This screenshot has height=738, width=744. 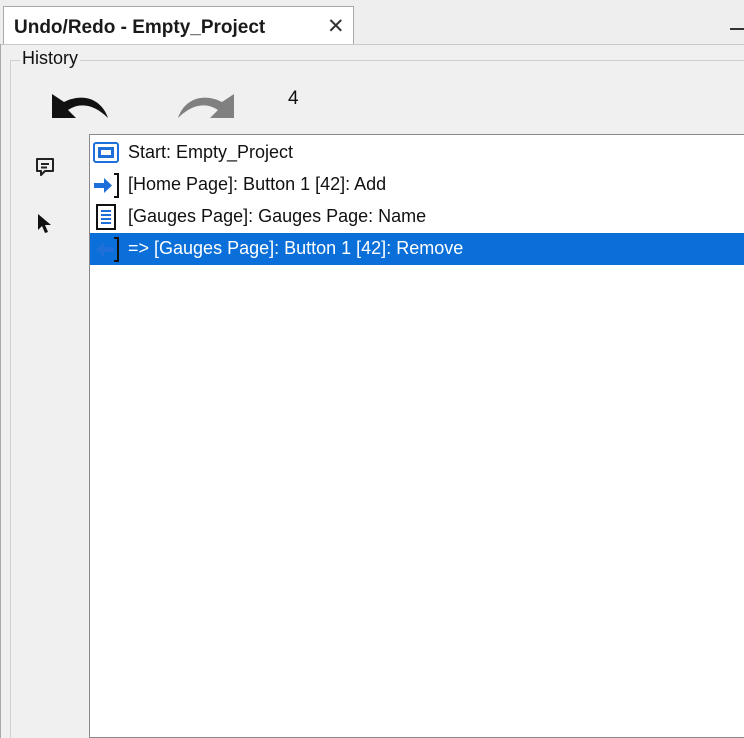 I want to click on minimize-button, so click(x=735, y=23).